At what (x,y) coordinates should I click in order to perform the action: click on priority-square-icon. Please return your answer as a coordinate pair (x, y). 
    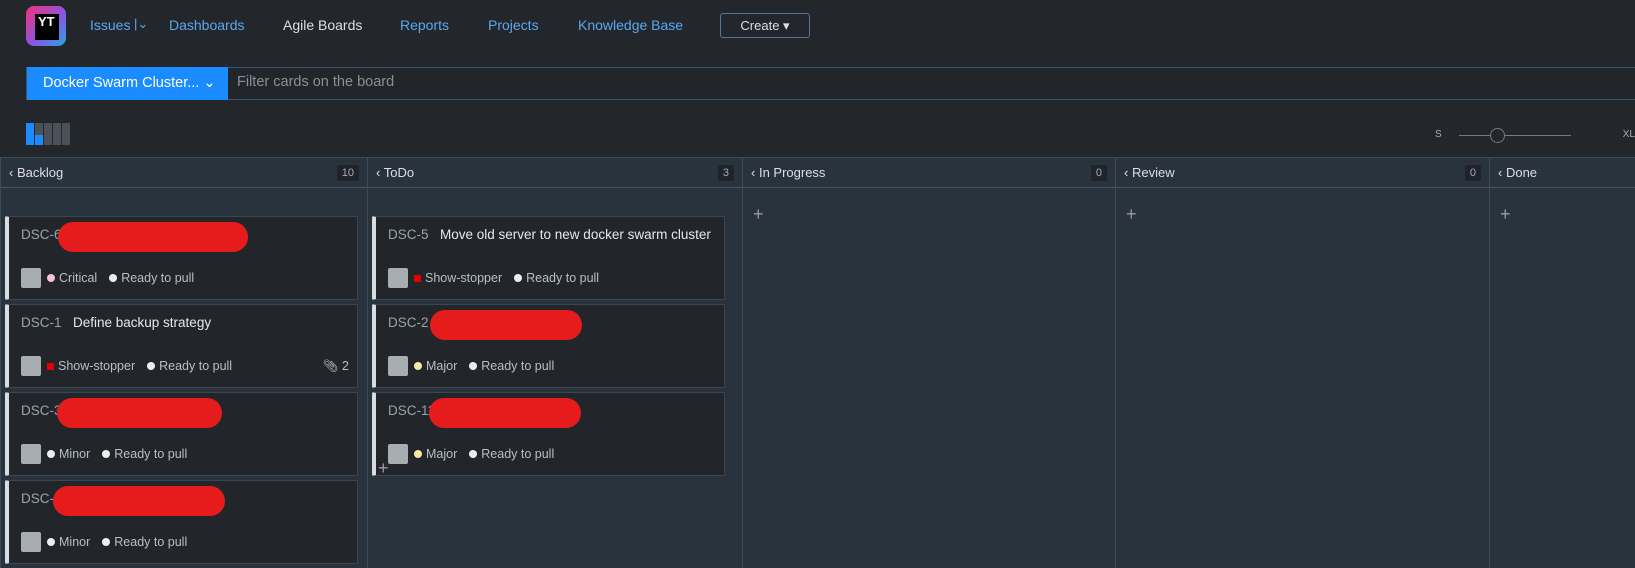
    Looking at the image, I should click on (50, 366).